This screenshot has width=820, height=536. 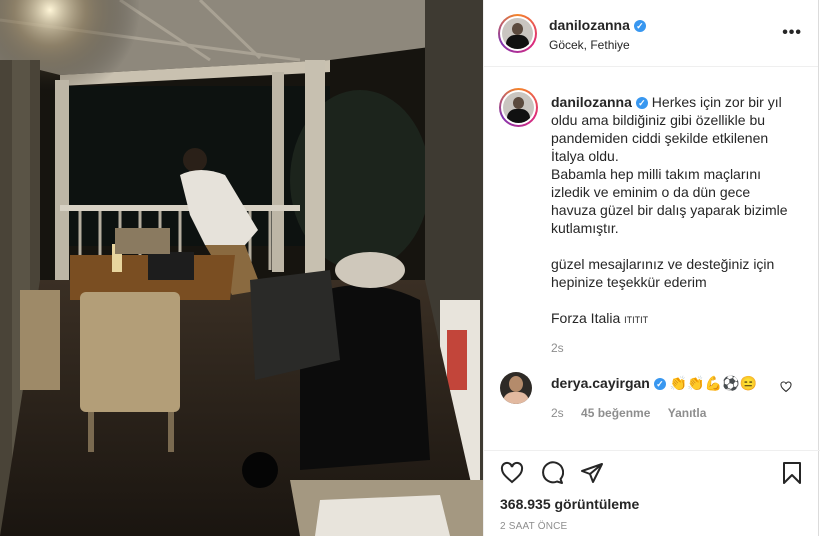 What do you see at coordinates (713, 383) in the screenshot?
I see `comment-text: 👏👏💪⚽😑` at bounding box center [713, 383].